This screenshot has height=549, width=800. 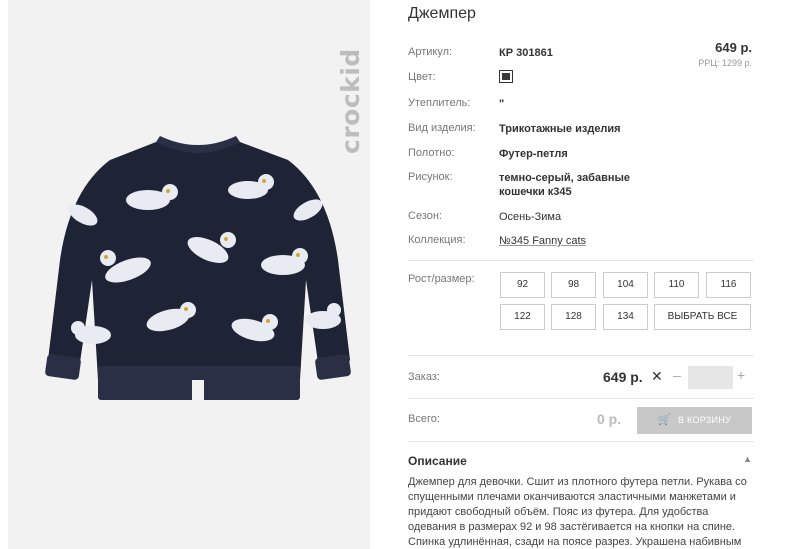 What do you see at coordinates (741, 375) in the screenshot?
I see `increase-quantity-button: +` at bounding box center [741, 375].